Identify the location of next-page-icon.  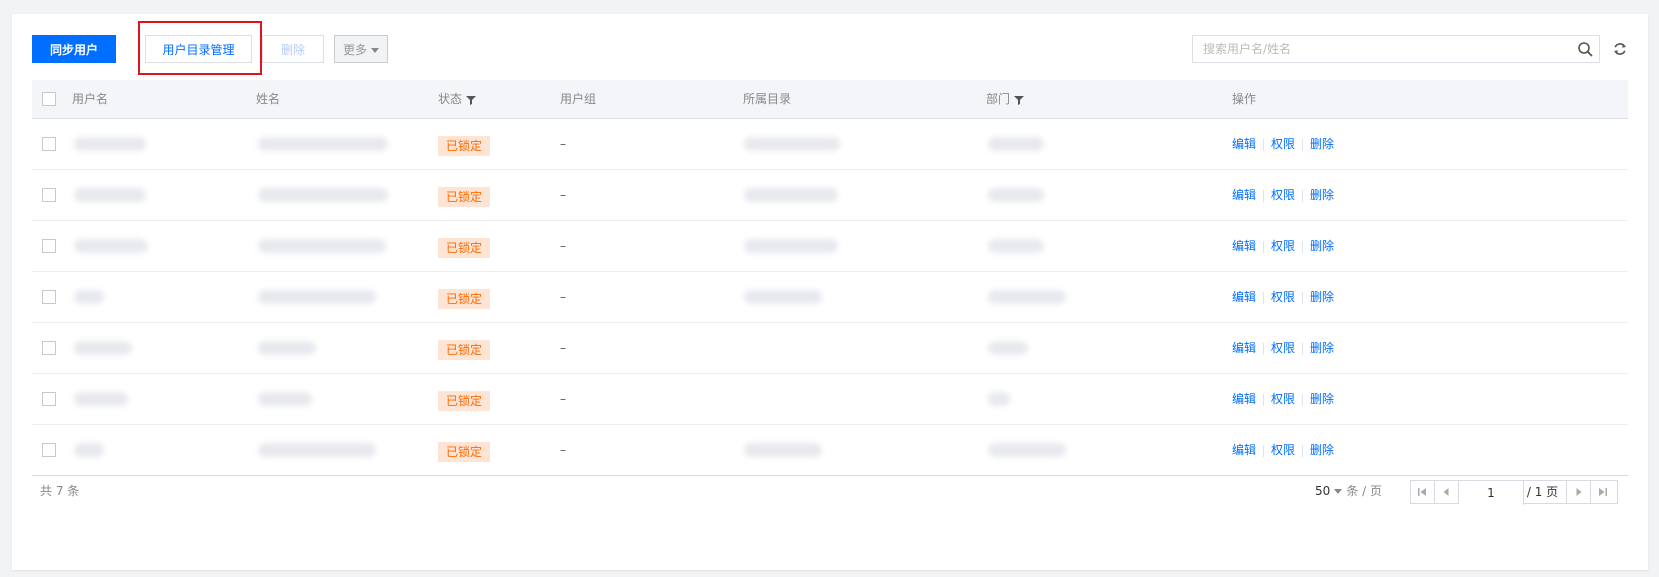
(1579, 492).